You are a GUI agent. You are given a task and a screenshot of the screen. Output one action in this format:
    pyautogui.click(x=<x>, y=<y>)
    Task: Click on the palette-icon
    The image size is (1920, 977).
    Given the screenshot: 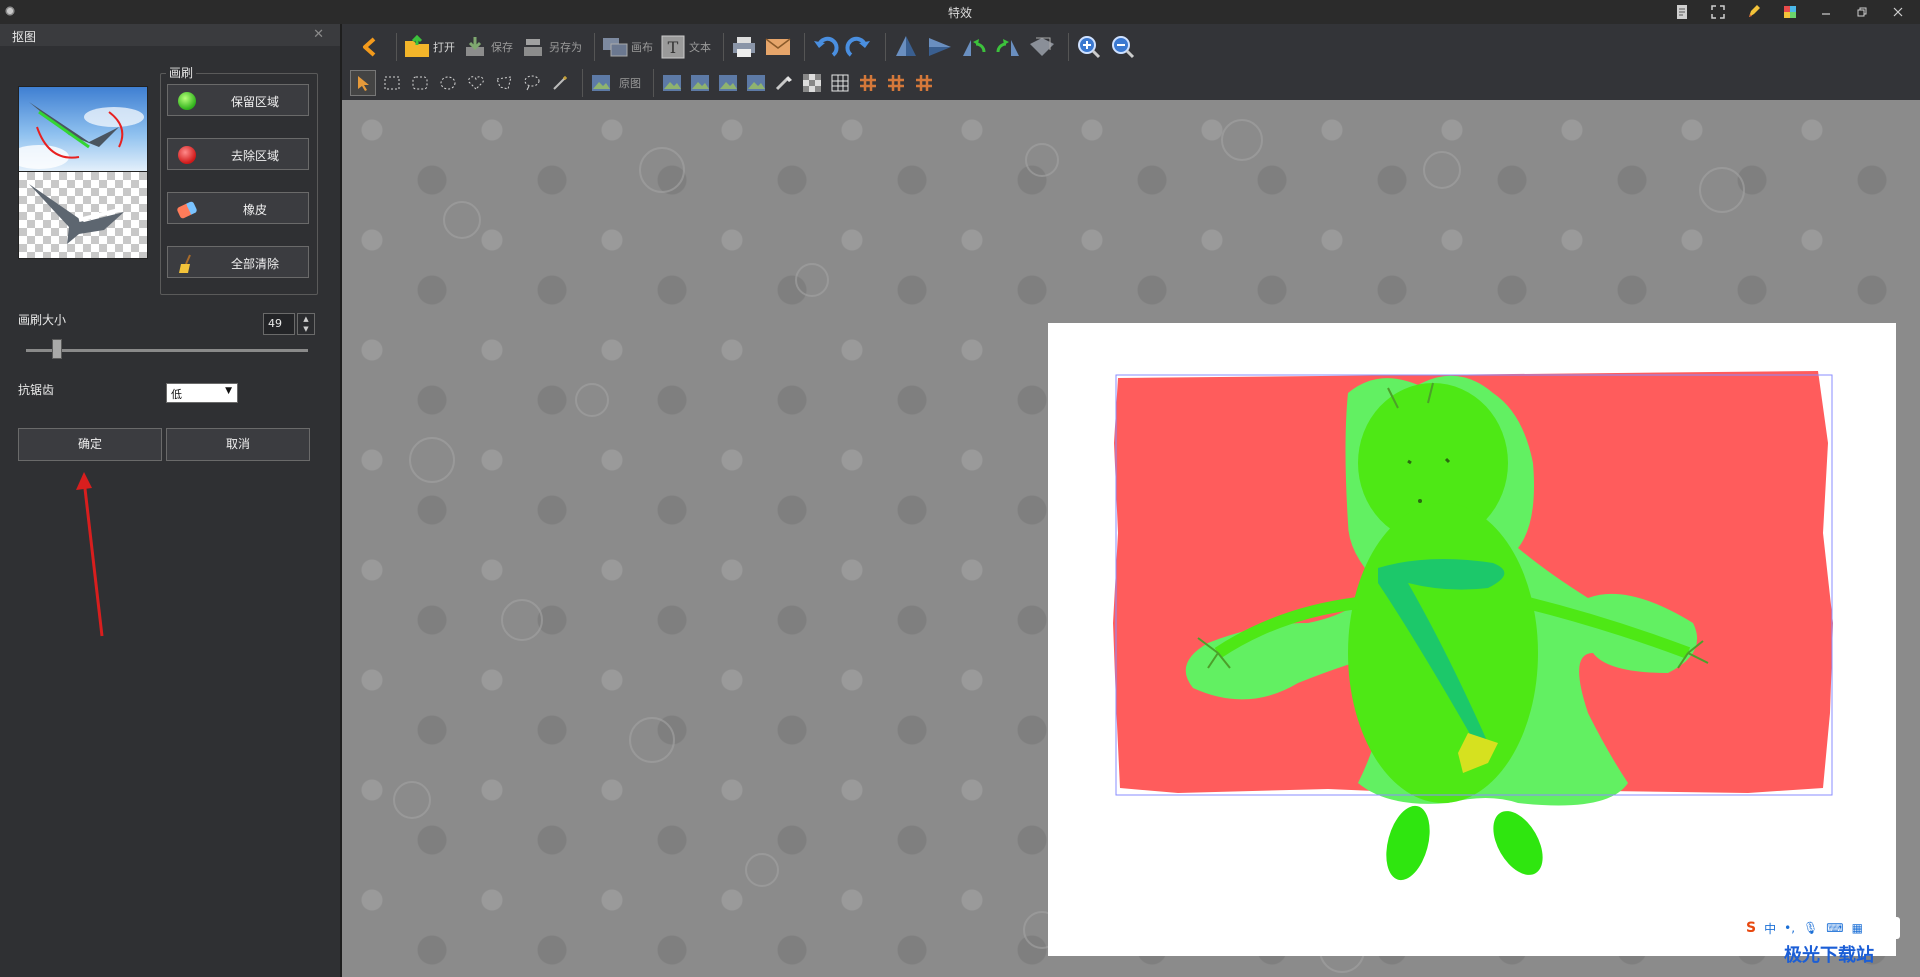 What is the action you would take?
    pyautogui.click(x=1790, y=12)
    